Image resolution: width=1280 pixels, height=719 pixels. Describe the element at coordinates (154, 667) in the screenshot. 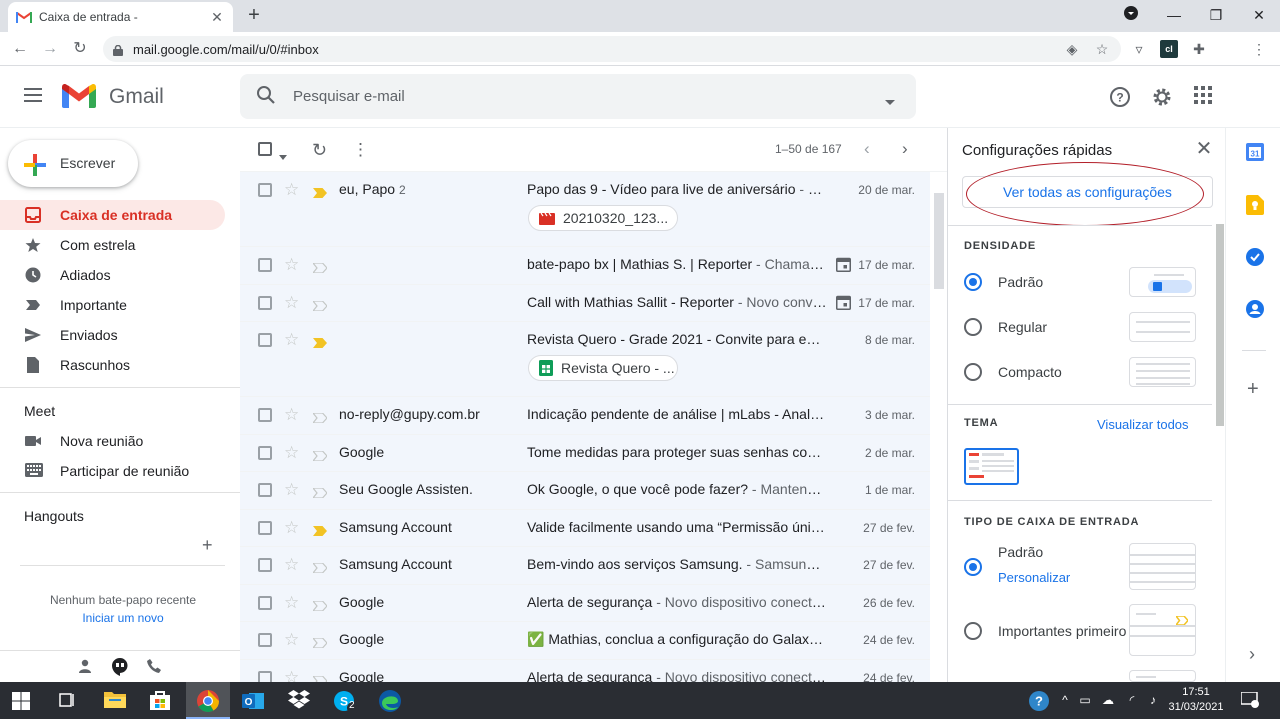

I see `phone-icon` at that location.